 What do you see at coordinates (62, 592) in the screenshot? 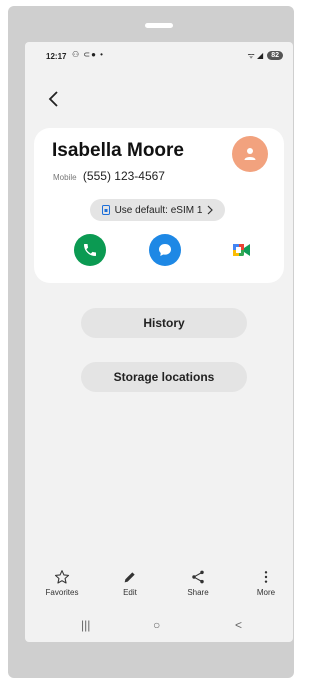
I see `favorites-label: Favorites` at bounding box center [62, 592].